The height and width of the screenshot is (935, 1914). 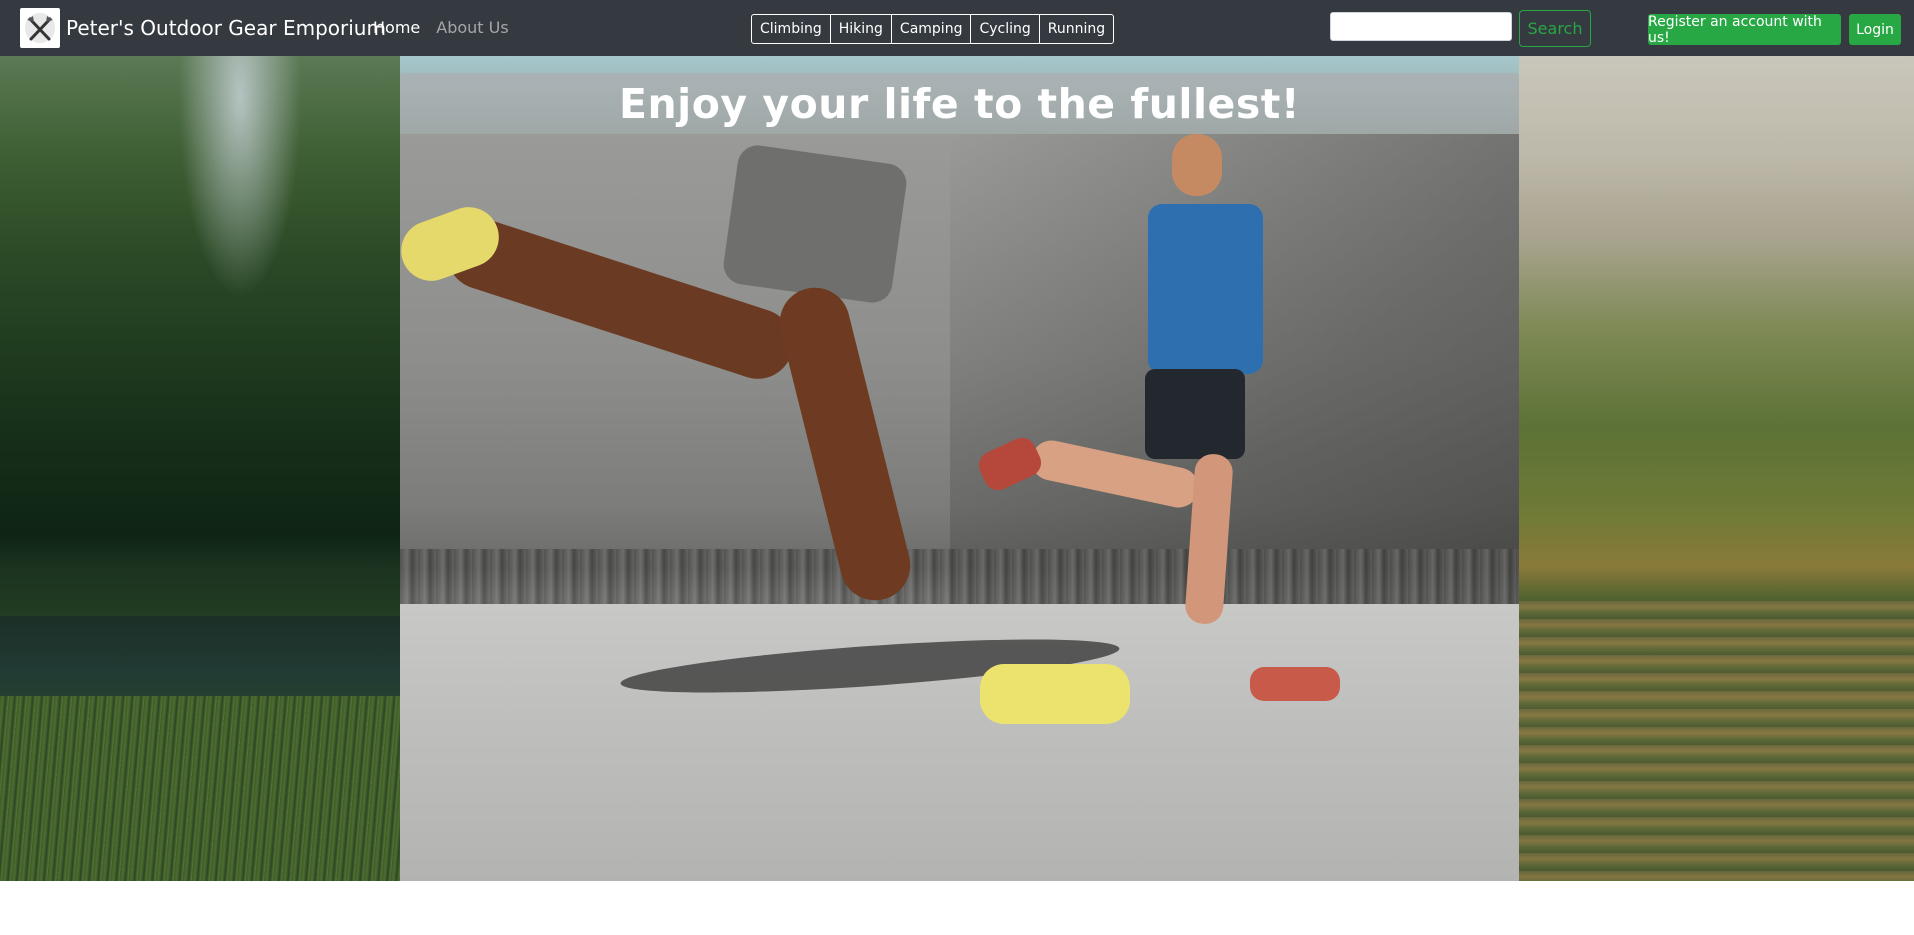 I want to click on category-button-group: Climbing Hiking Camping Cycling Running, so click(x=933, y=29).